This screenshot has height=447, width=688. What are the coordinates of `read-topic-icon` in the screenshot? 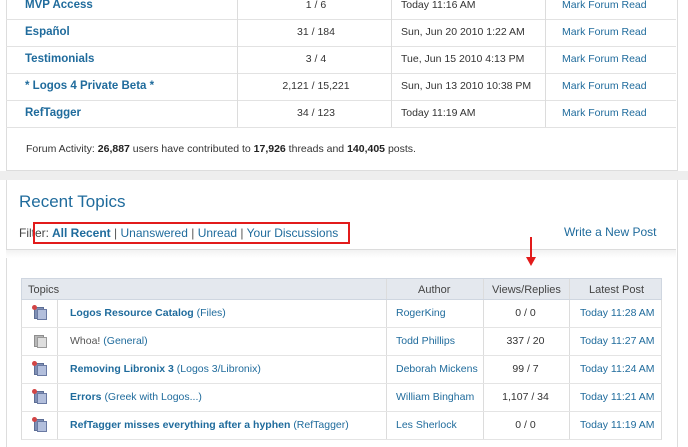 It's located at (40, 341).